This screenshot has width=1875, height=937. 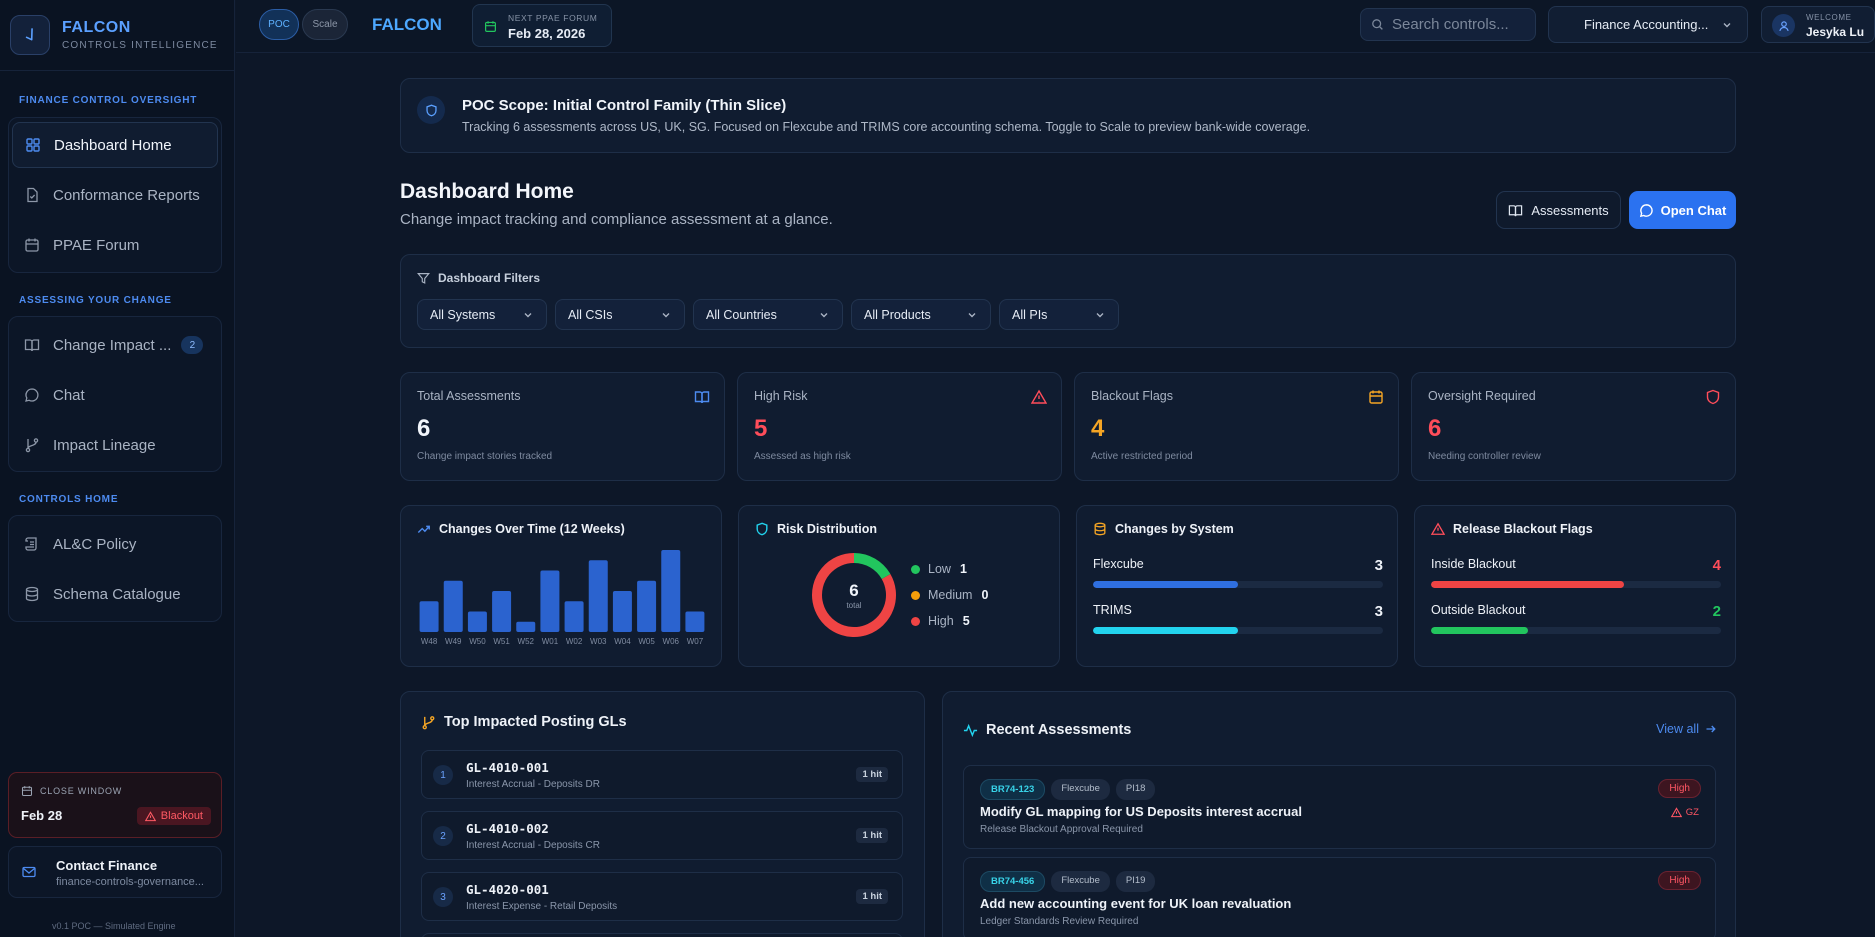 I want to click on user-welcome: WELCOME, so click(x=1829, y=17).